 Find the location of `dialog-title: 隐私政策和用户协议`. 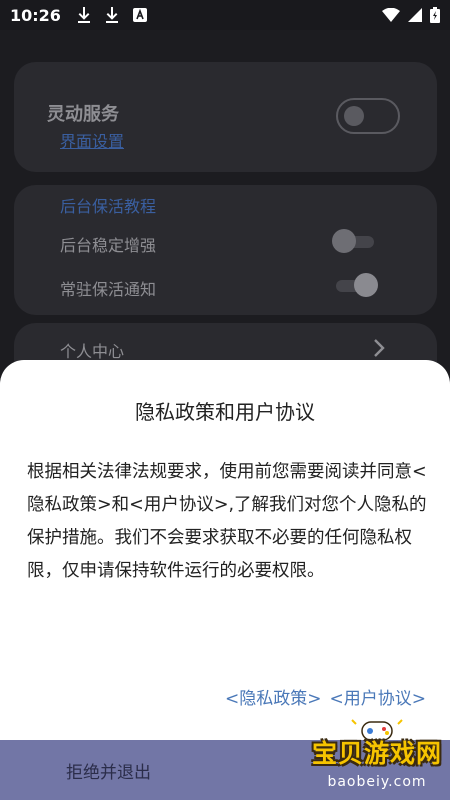

dialog-title: 隐私政策和用户协议 is located at coordinates (225, 412).